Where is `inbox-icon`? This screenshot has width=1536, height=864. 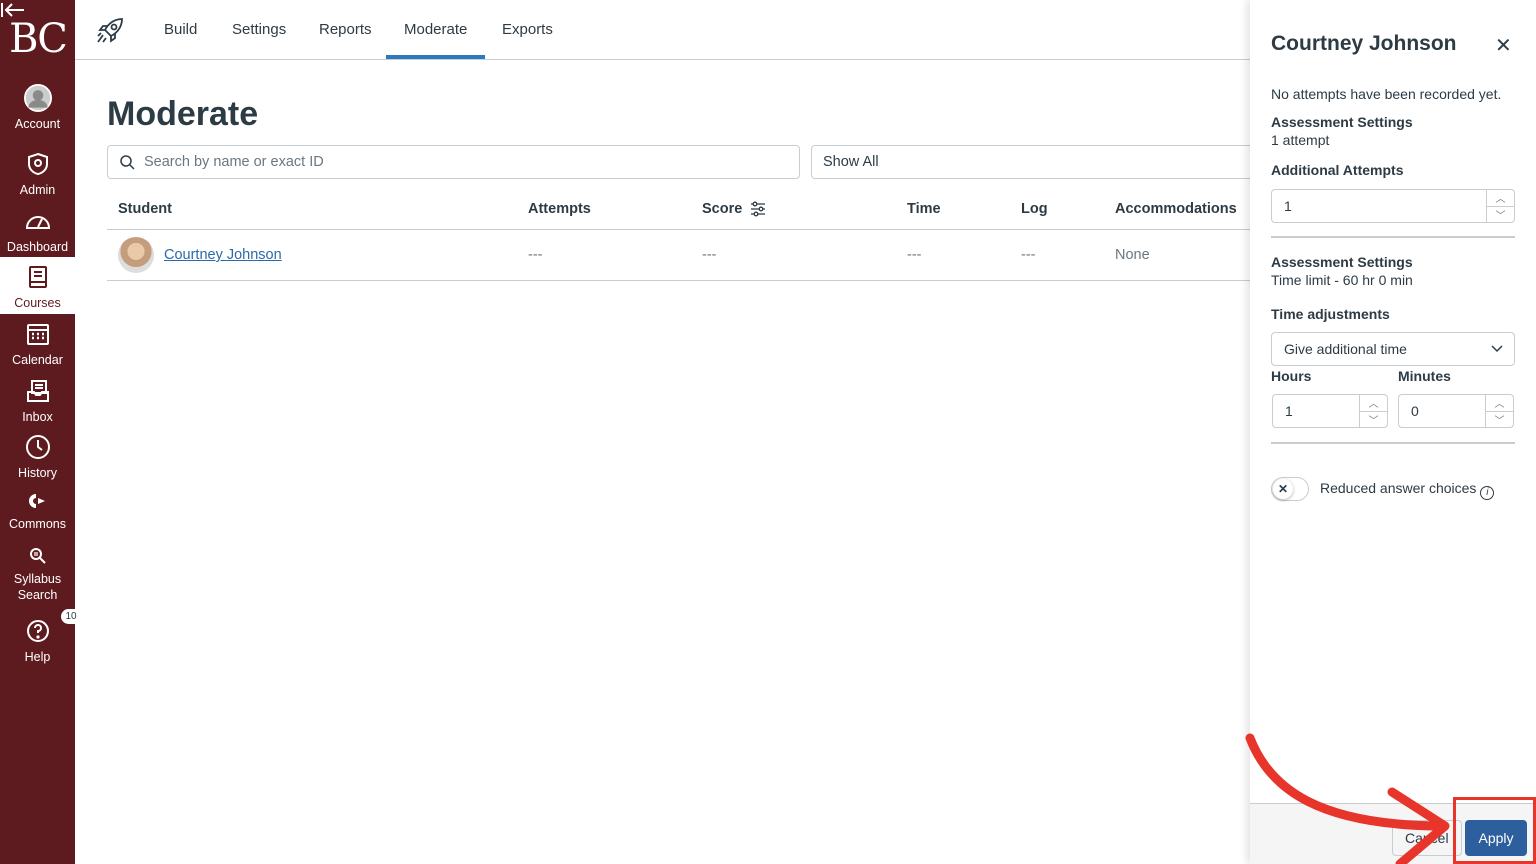
inbox-icon is located at coordinates (38, 391).